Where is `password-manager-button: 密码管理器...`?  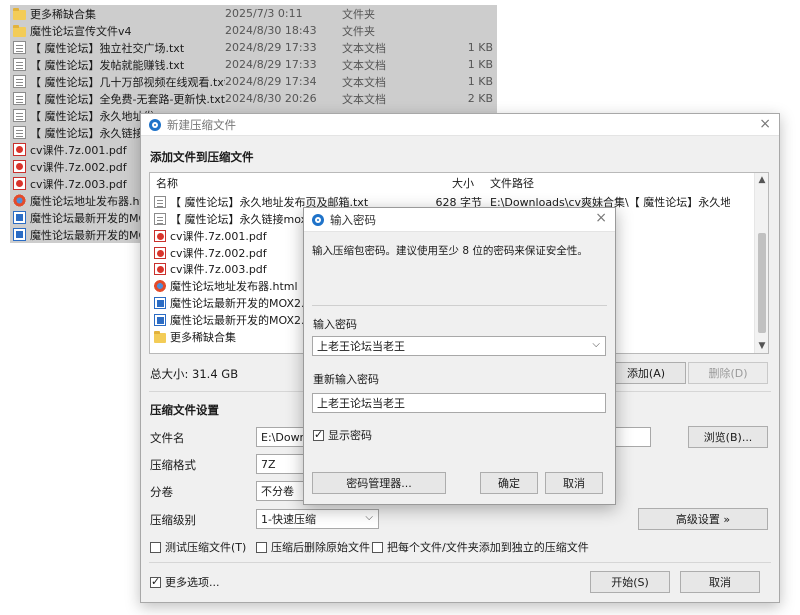
password-manager-button: 密码管理器... is located at coordinates (379, 483).